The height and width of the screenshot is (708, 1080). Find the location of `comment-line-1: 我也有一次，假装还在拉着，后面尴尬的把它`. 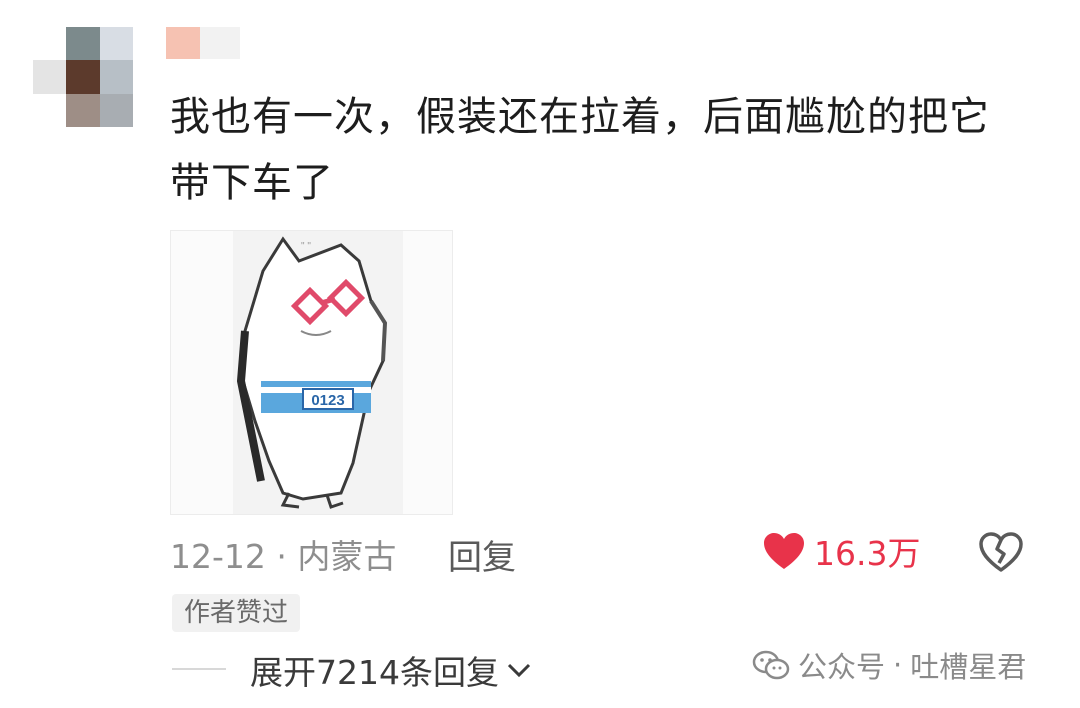

comment-line-1: 我也有一次，假装还在拉着，后面尴尬的把它 is located at coordinates (580, 117).